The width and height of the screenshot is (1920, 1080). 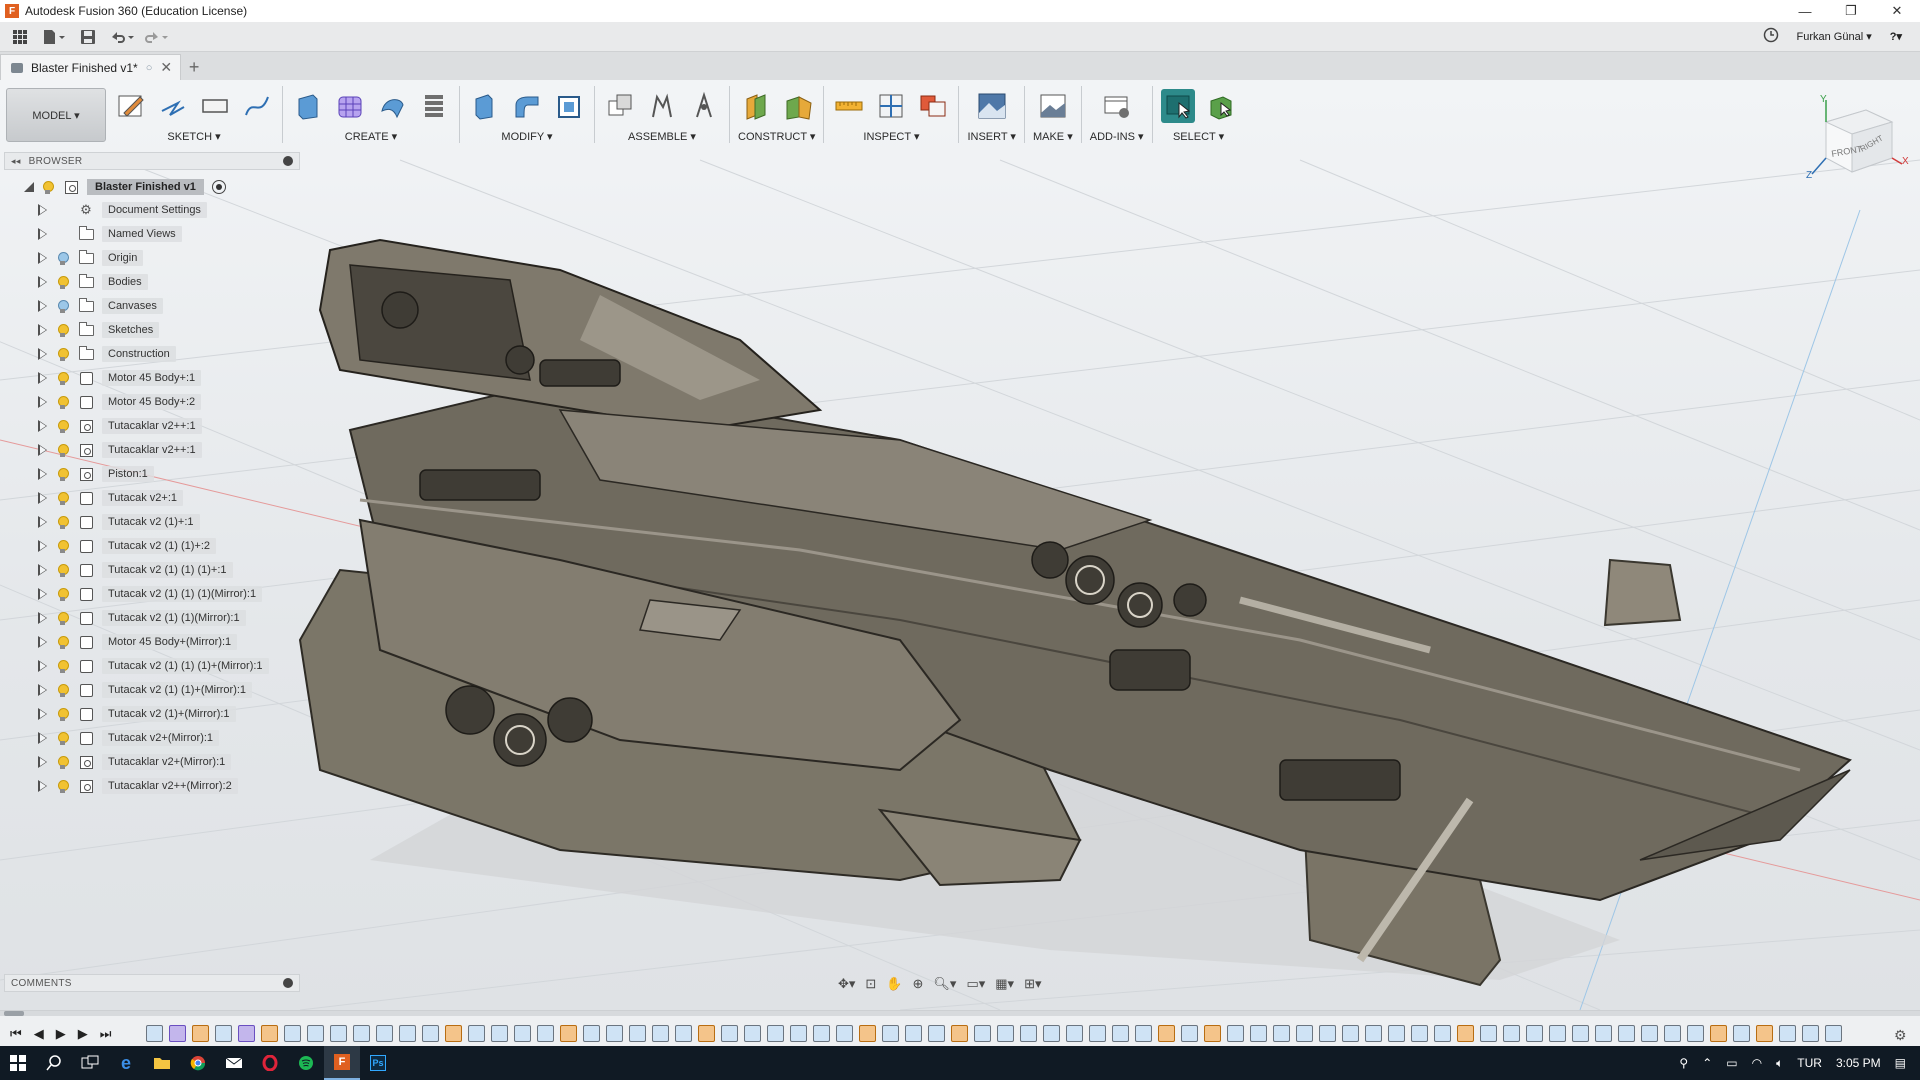 What do you see at coordinates (152, 690) in the screenshot?
I see `browser-tree-item: Tutacak v2 (1) (1)+(Mirror):1` at bounding box center [152, 690].